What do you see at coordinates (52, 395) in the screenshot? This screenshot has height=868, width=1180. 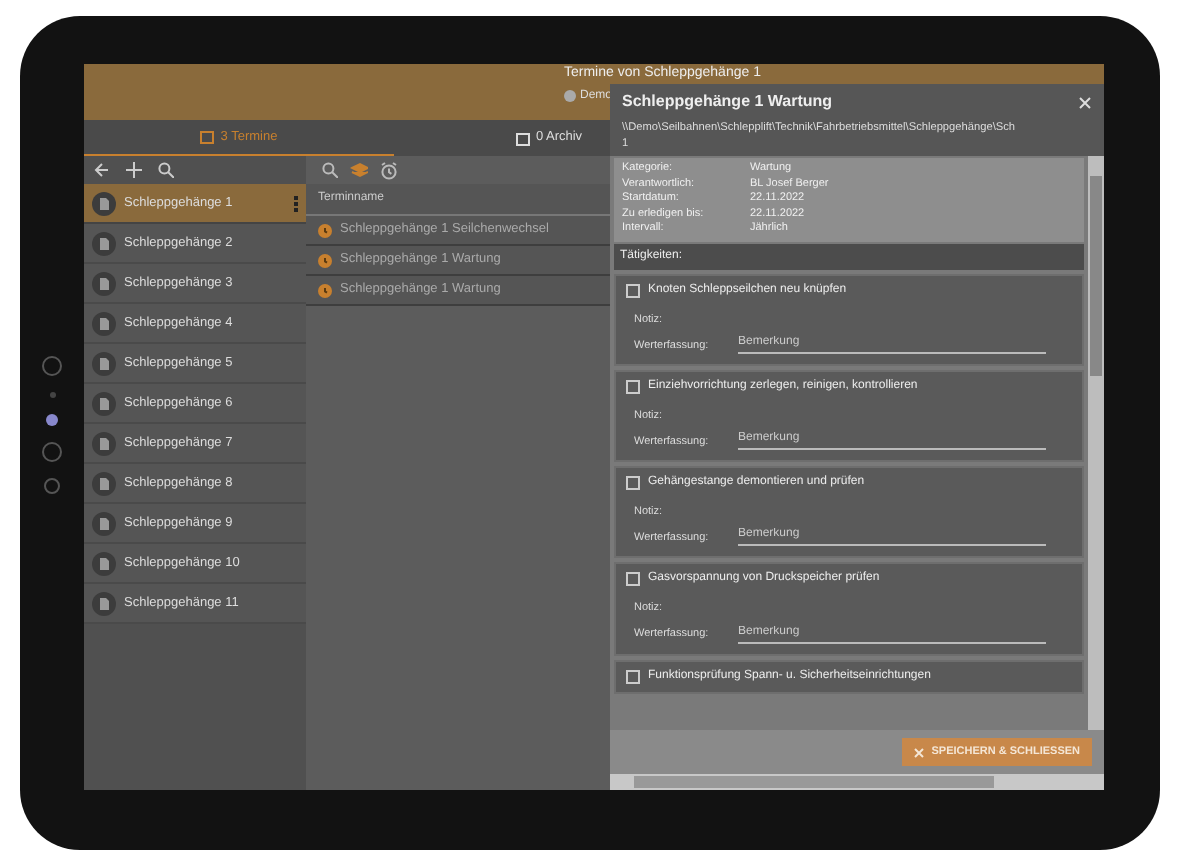 I see `sensor-icon` at bounding box center [52, 395].